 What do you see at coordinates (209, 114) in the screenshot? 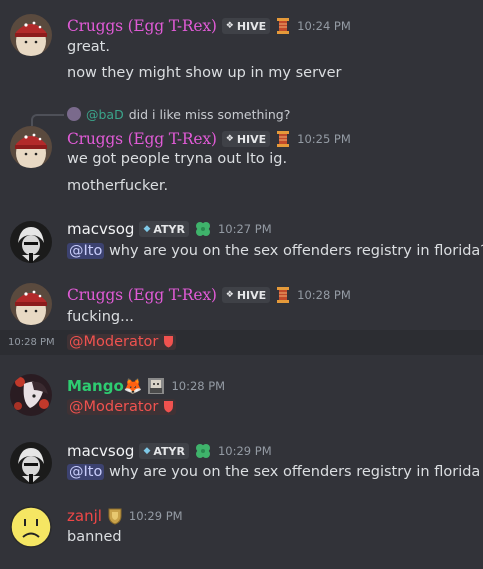
I see `reply-text: did i like miss something?` at bounding box center [209, 114].